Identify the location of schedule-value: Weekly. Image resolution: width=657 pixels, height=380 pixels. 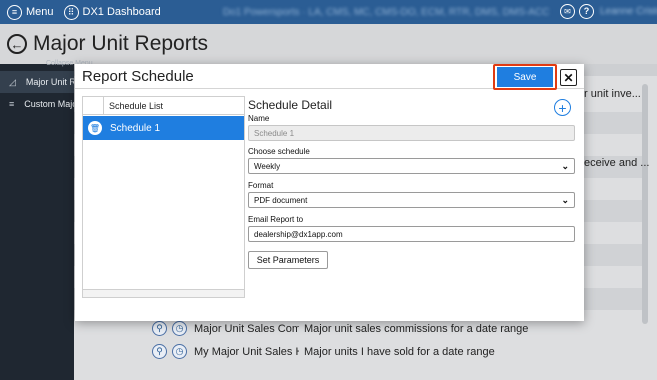
(267, 166).